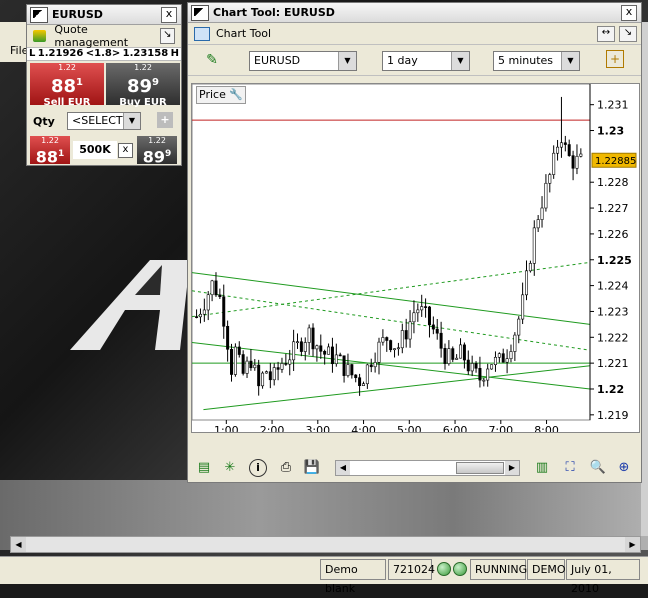 The height and width of the screenshot is (598, 648). Describe the element at coordinates (95, 150) in the screenshot. I see `amount-field: 500K` at that location.